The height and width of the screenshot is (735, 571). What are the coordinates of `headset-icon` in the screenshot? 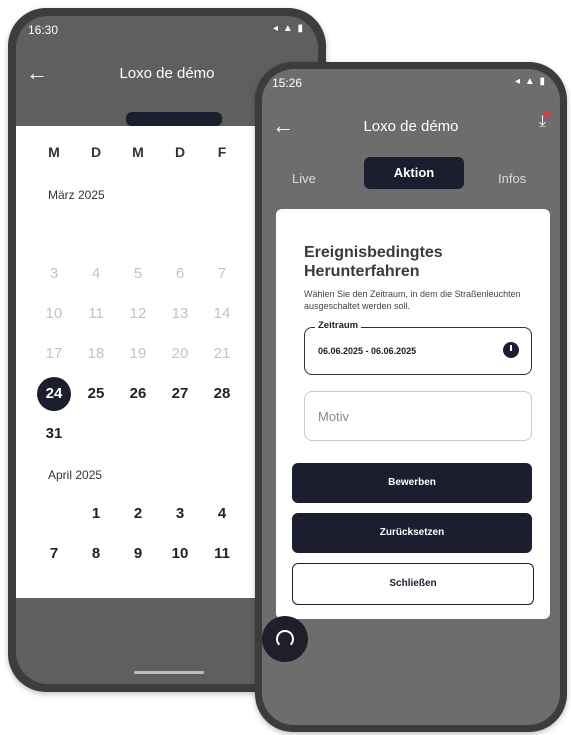 It's located at (285, 639).